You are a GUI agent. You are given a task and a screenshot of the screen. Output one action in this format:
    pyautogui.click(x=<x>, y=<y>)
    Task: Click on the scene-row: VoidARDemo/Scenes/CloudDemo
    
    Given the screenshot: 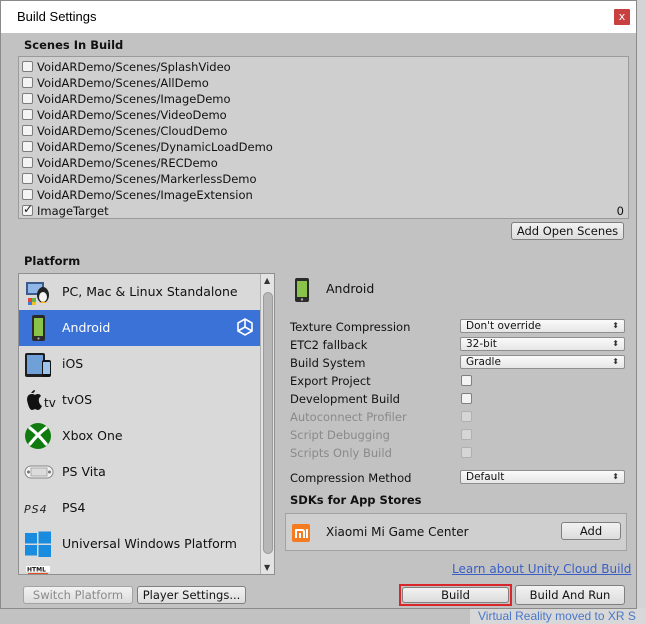 What is the action you would take?
    pyautogui.click(x=323, y=131)
    